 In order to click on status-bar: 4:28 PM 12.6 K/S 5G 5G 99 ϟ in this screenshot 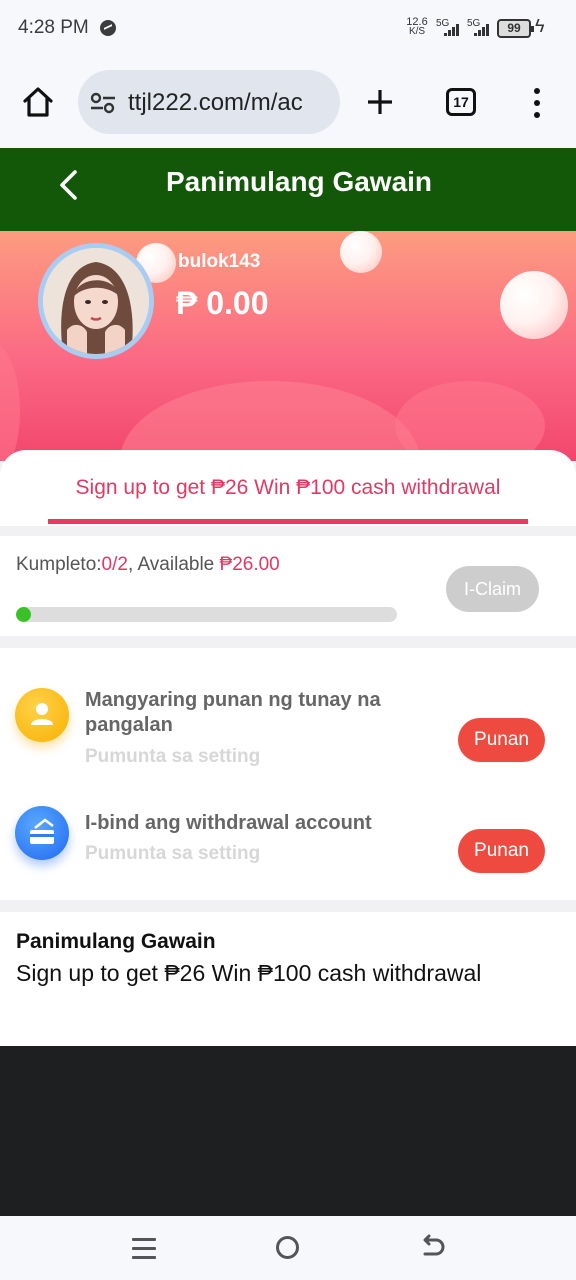, I will do `click(288, 29)`.